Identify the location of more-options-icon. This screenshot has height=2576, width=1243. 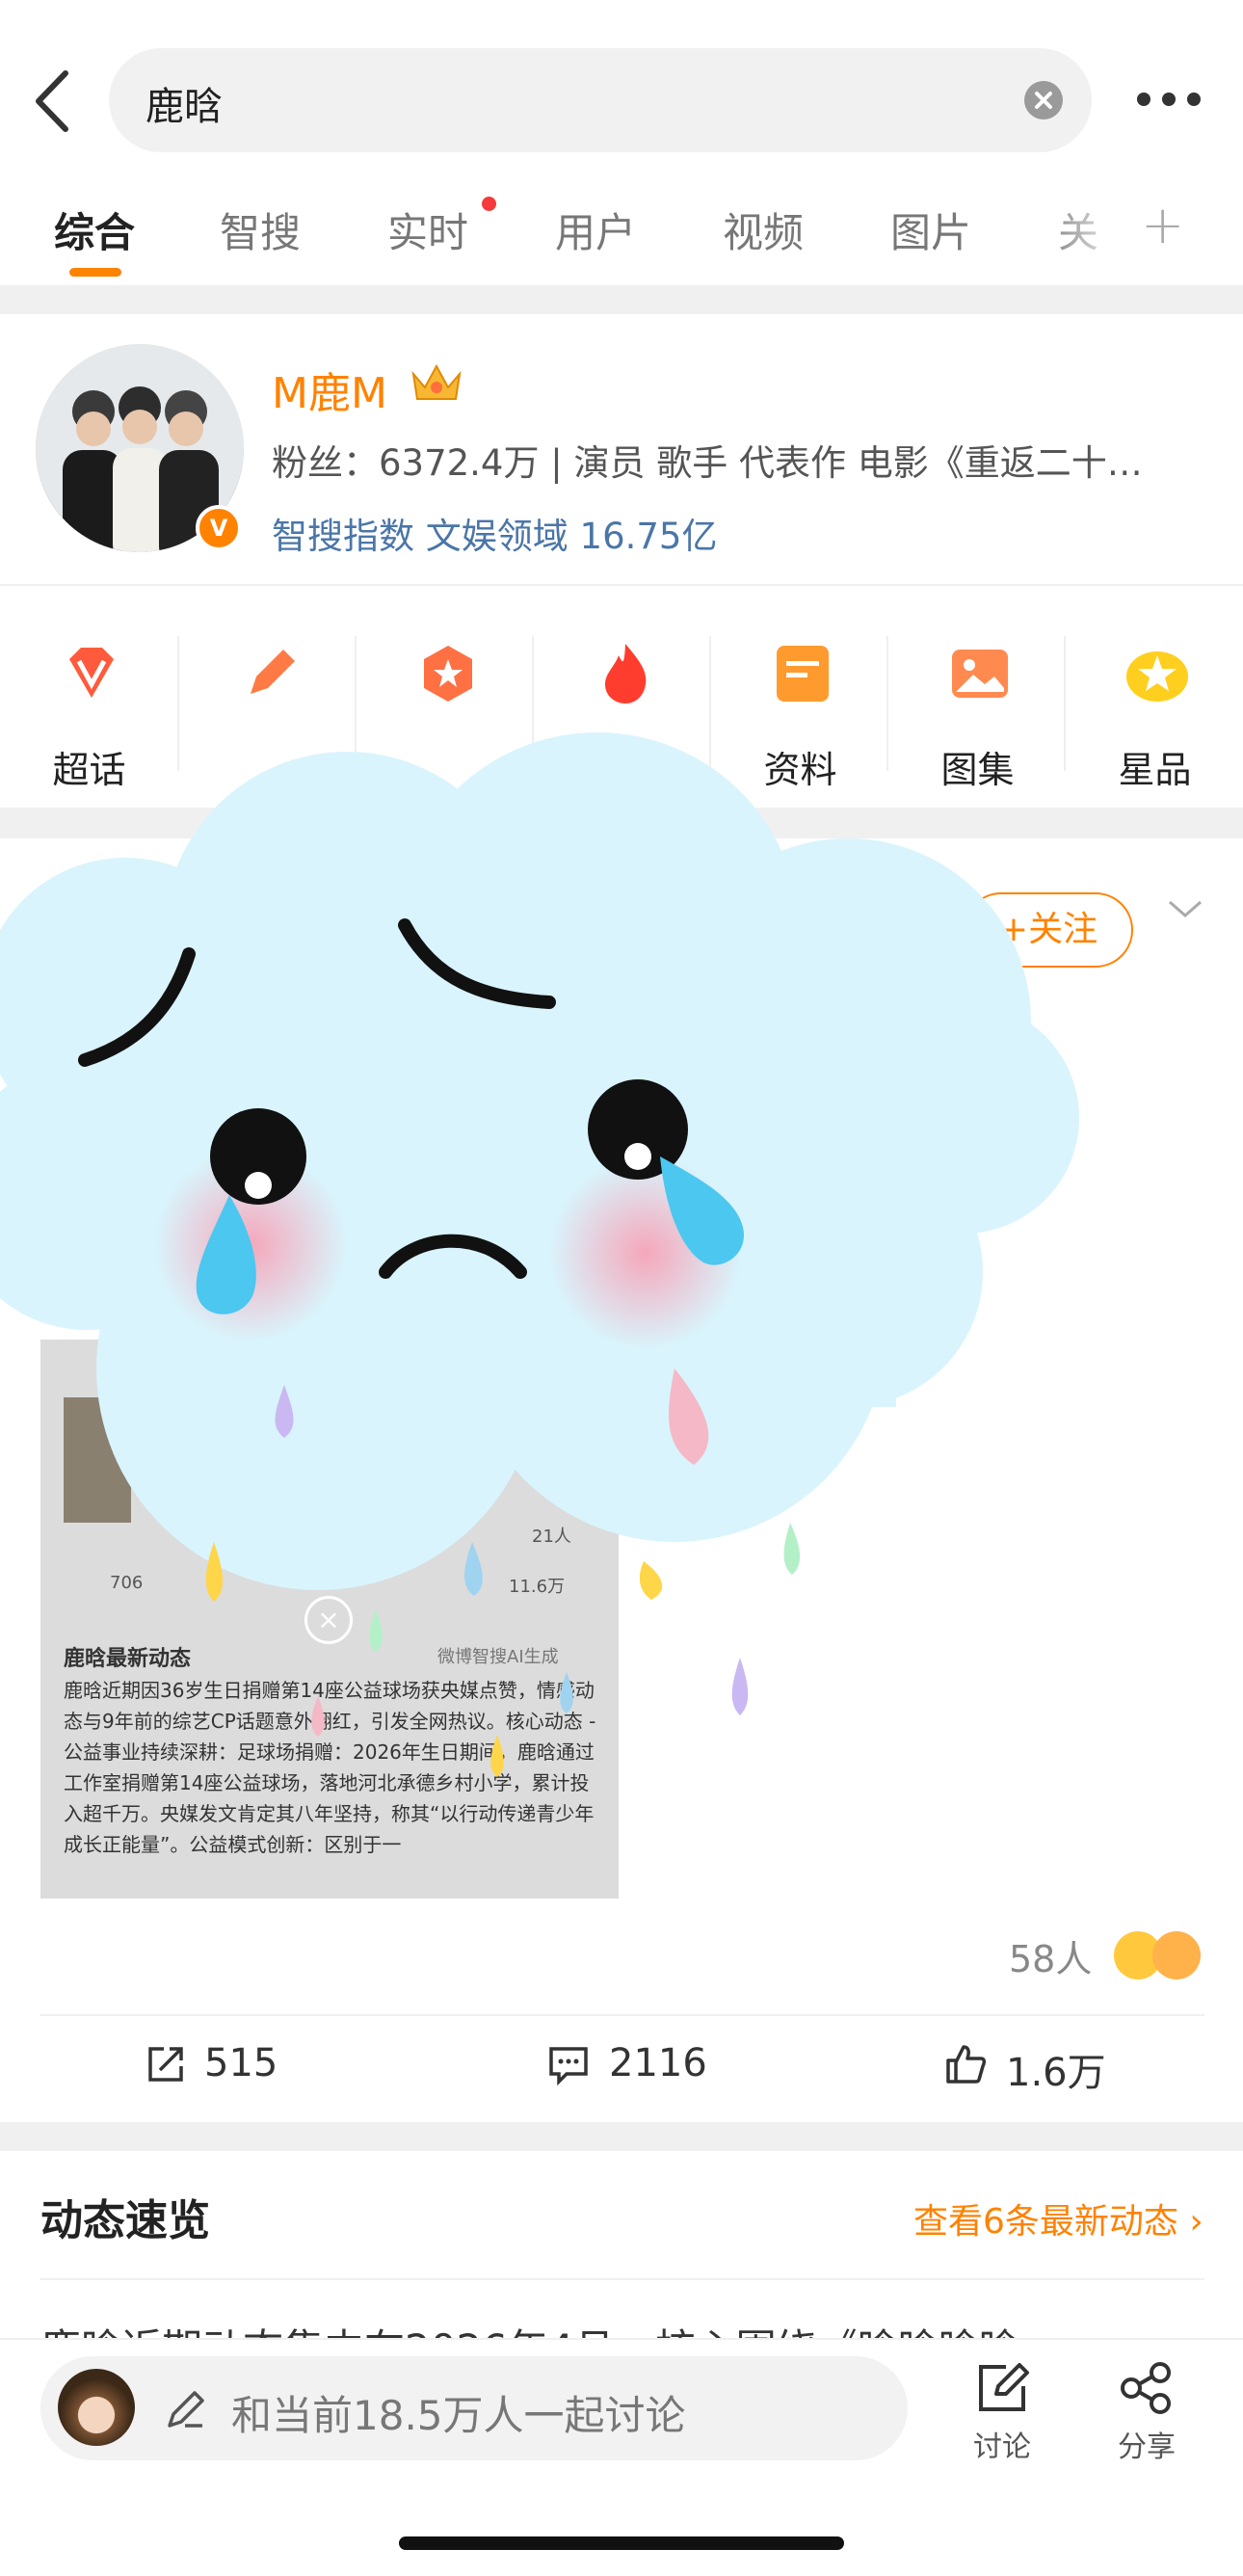
(1170, 100).